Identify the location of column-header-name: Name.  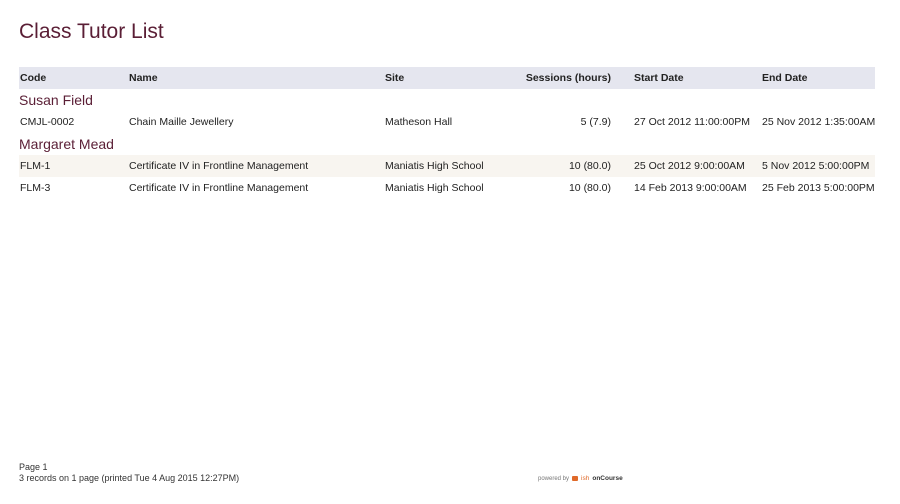
(143, 78).